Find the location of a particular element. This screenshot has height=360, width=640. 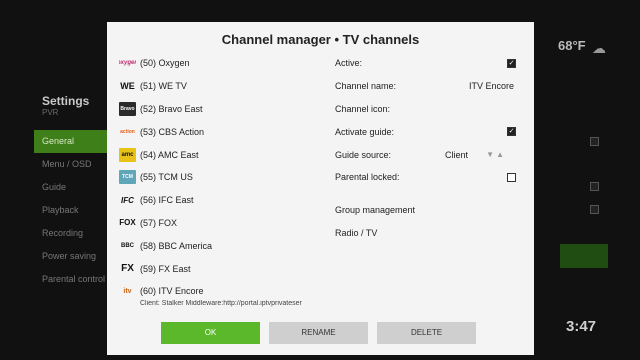

rename-button: RENAME is located at coordinates (318, 333).